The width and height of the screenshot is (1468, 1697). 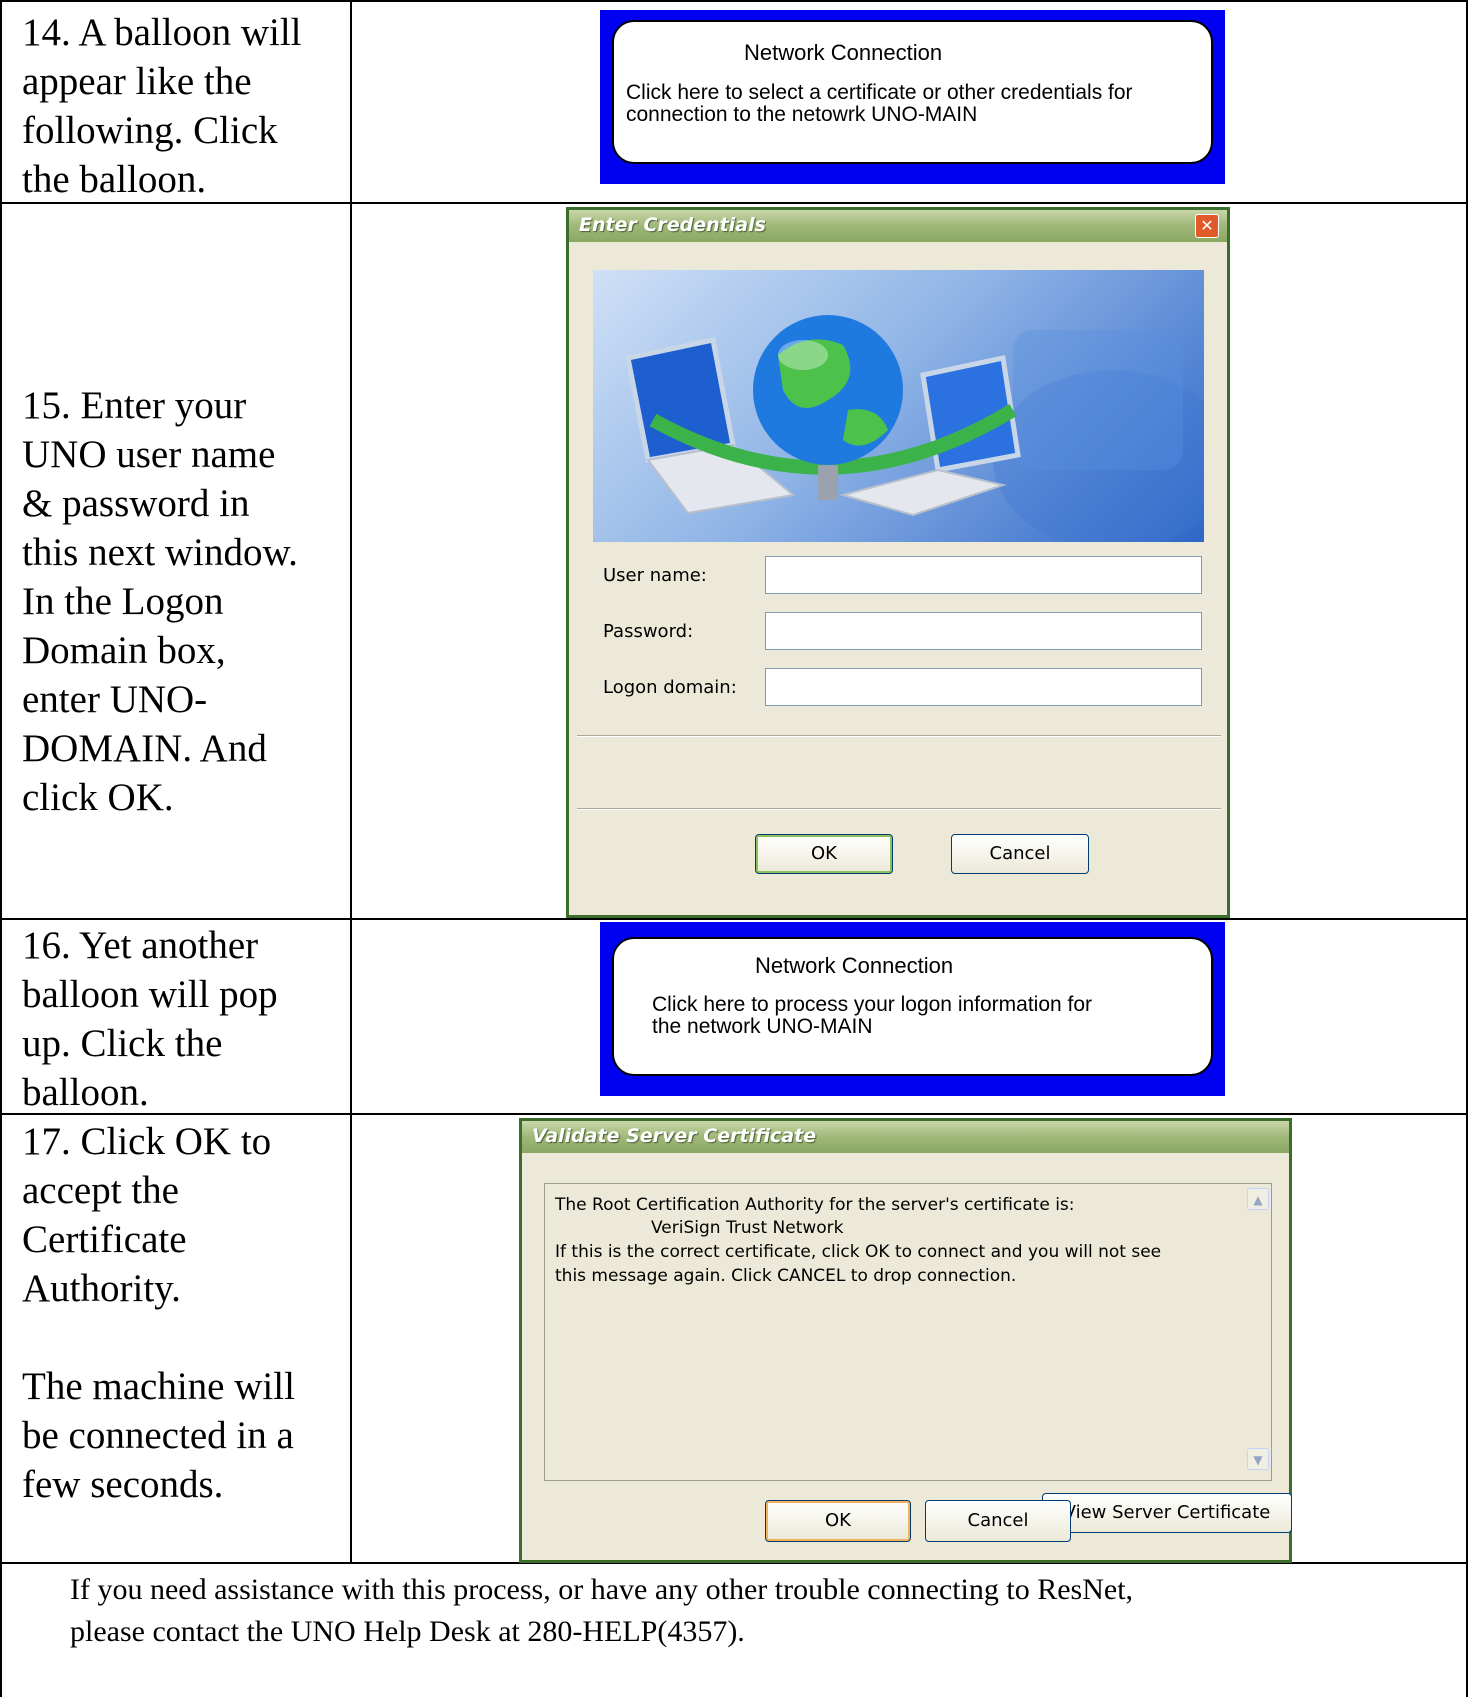 What do you see at coordinates (914, 428) in the screenshot?
I see `globe-laptops-icon` at bounding box center [914, 428].